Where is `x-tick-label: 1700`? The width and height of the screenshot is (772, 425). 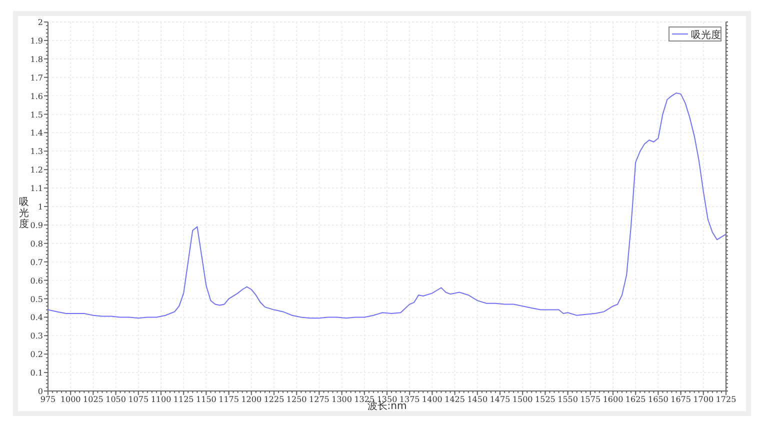
x-tick-label: 1700 is located at coordinates (703, 399).